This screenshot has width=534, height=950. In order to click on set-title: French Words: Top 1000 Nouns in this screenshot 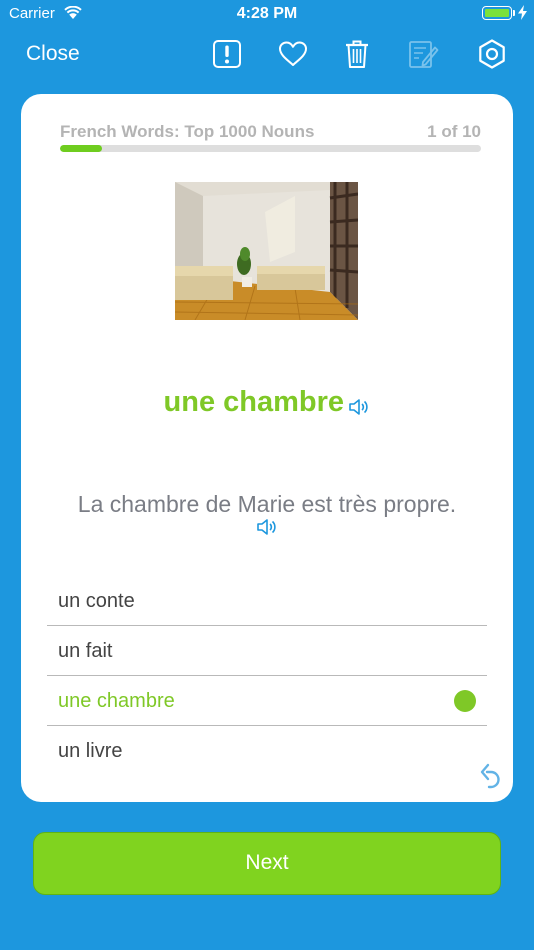, I will do `click(187, 131)`.